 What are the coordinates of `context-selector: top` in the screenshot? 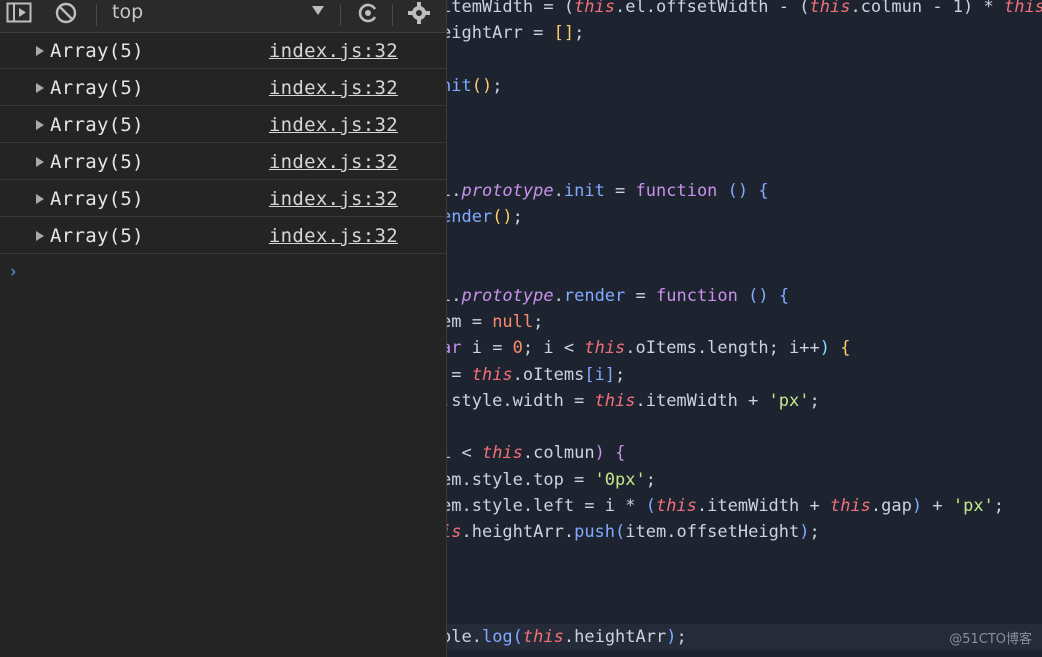 It's located at (127, 12).